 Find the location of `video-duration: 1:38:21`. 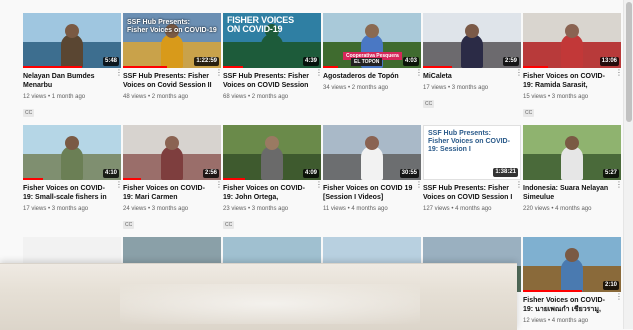

video-duration: 1:38:21 is located at coordinates (505, 172).